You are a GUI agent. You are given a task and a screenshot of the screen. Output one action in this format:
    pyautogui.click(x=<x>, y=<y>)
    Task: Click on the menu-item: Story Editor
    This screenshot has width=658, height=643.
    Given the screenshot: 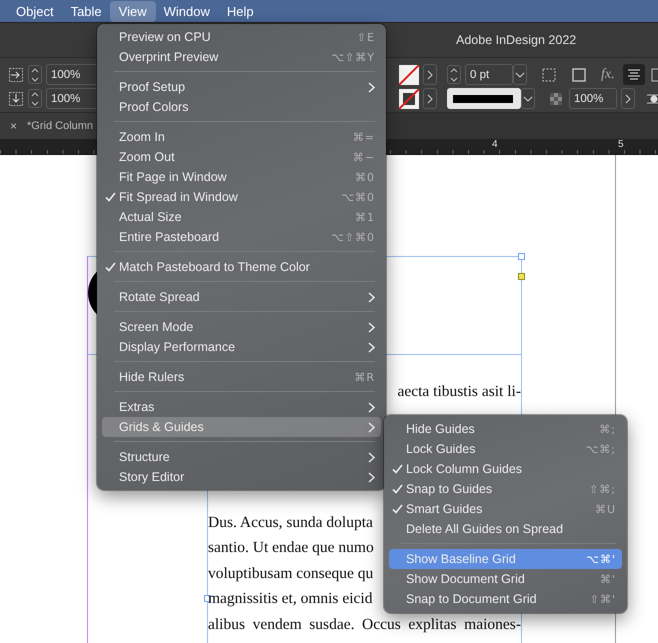 What is the action you would take?
    pyautogui.click(x=241, y=477)
    